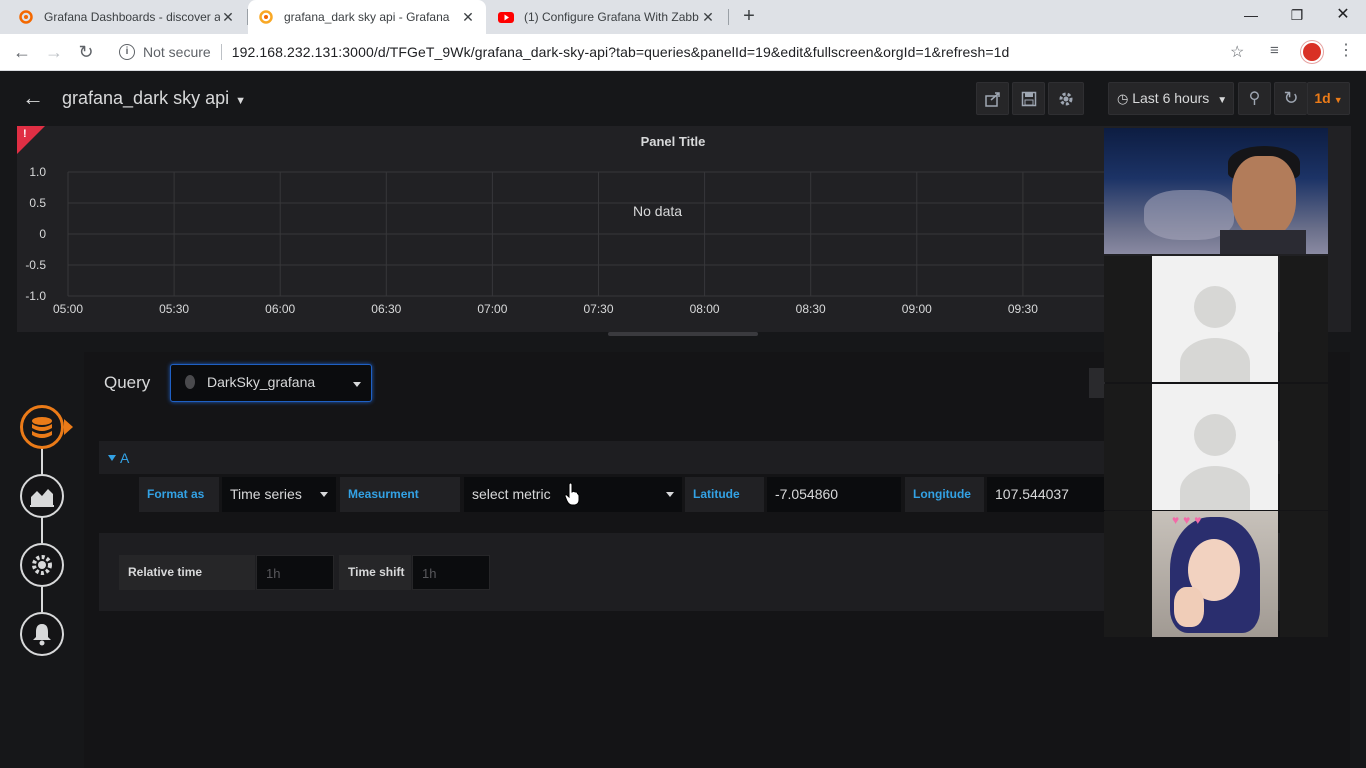 The width and height of the screenshot is (1366, 768). I want to click on relative-time-input: 1h, so click(295, 572).